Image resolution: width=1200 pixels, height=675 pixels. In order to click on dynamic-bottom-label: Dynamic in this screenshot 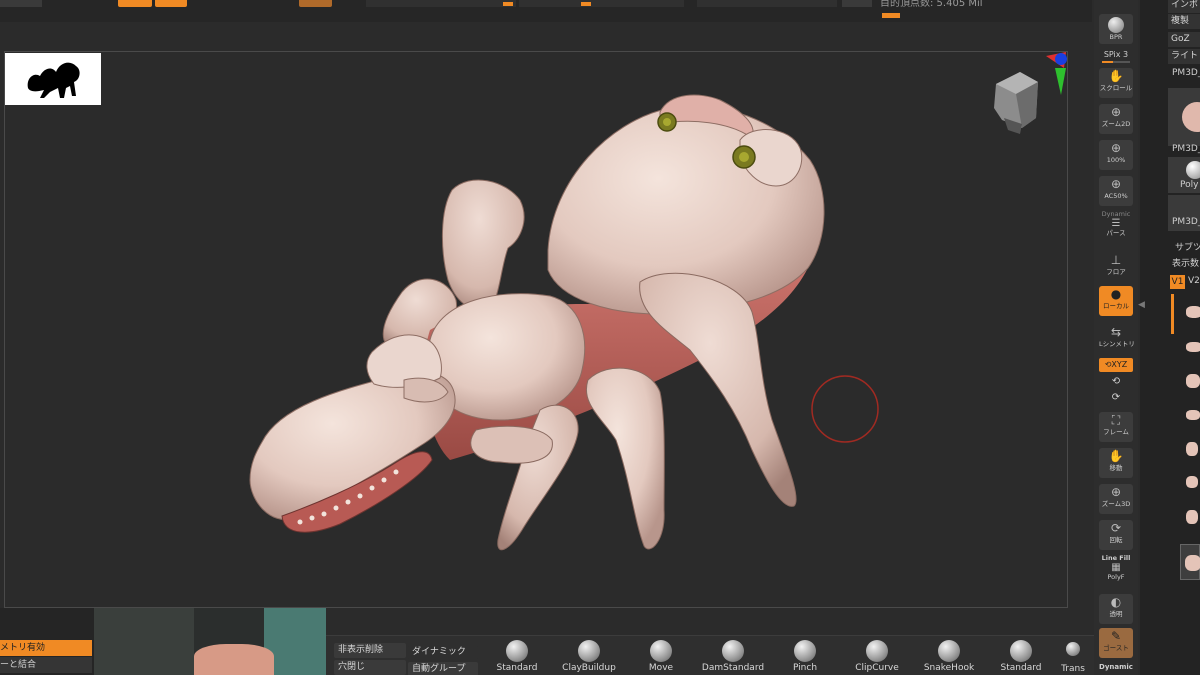, I will do `click(1116, 667)`.